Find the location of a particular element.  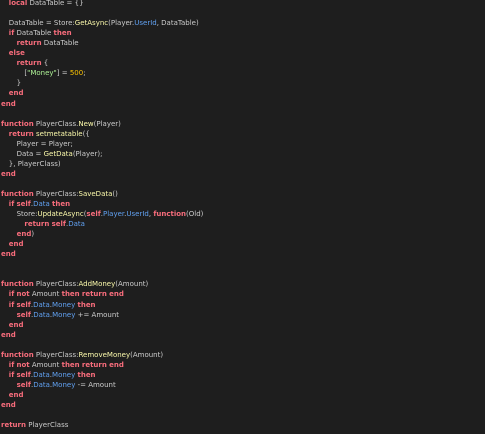

code-token: 500 is located at coordinates (76, 73).